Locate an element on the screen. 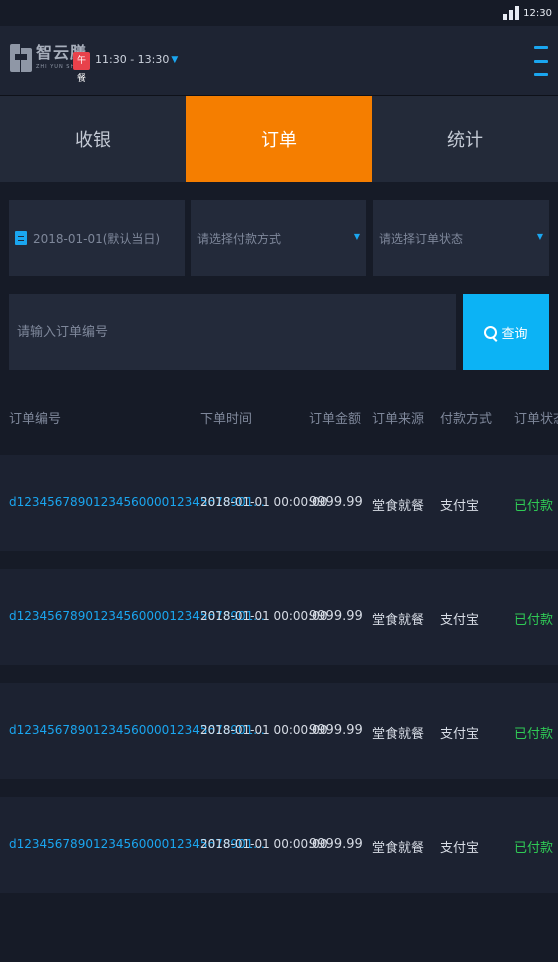 Image resolution: width=558 pixels, height=962 pixels. tab-orders: 订单 is located at coordinates (279, 139).